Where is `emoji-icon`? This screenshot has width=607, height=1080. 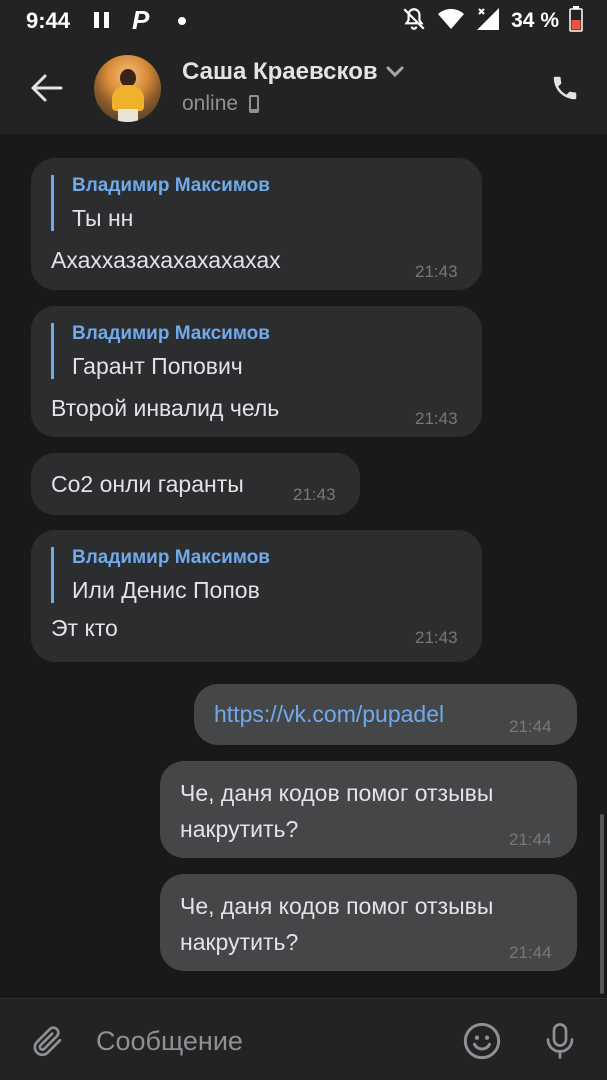
emoji-icon is located at coordinates (482, 1041).